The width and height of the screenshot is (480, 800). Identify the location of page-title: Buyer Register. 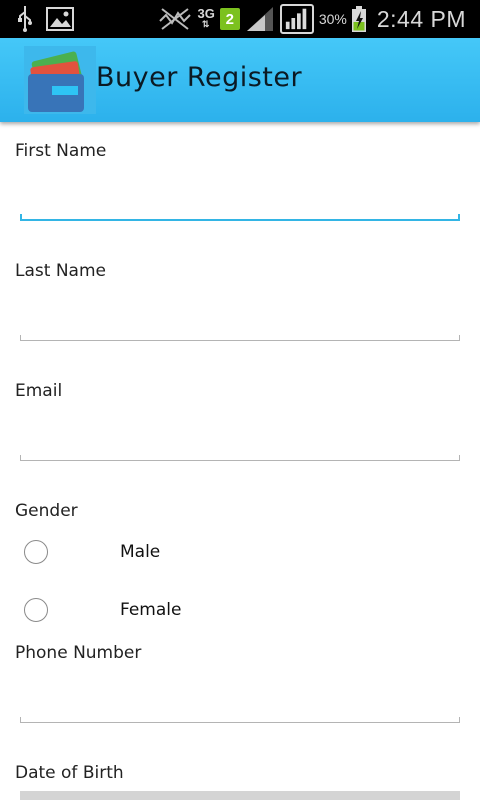
(199, 77).